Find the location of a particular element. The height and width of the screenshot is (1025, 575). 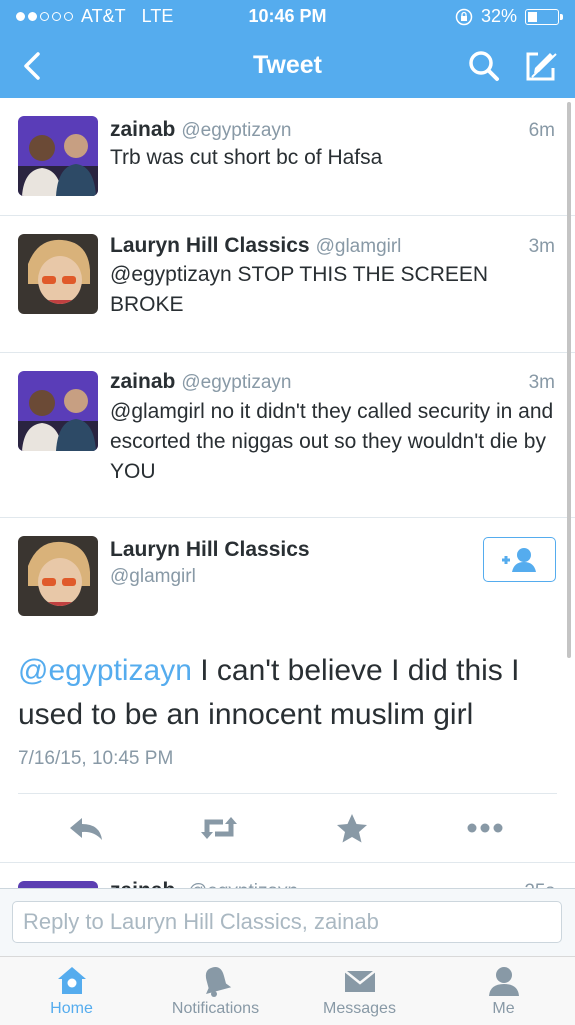

more-options-icon is located at coordinates (485, 828).